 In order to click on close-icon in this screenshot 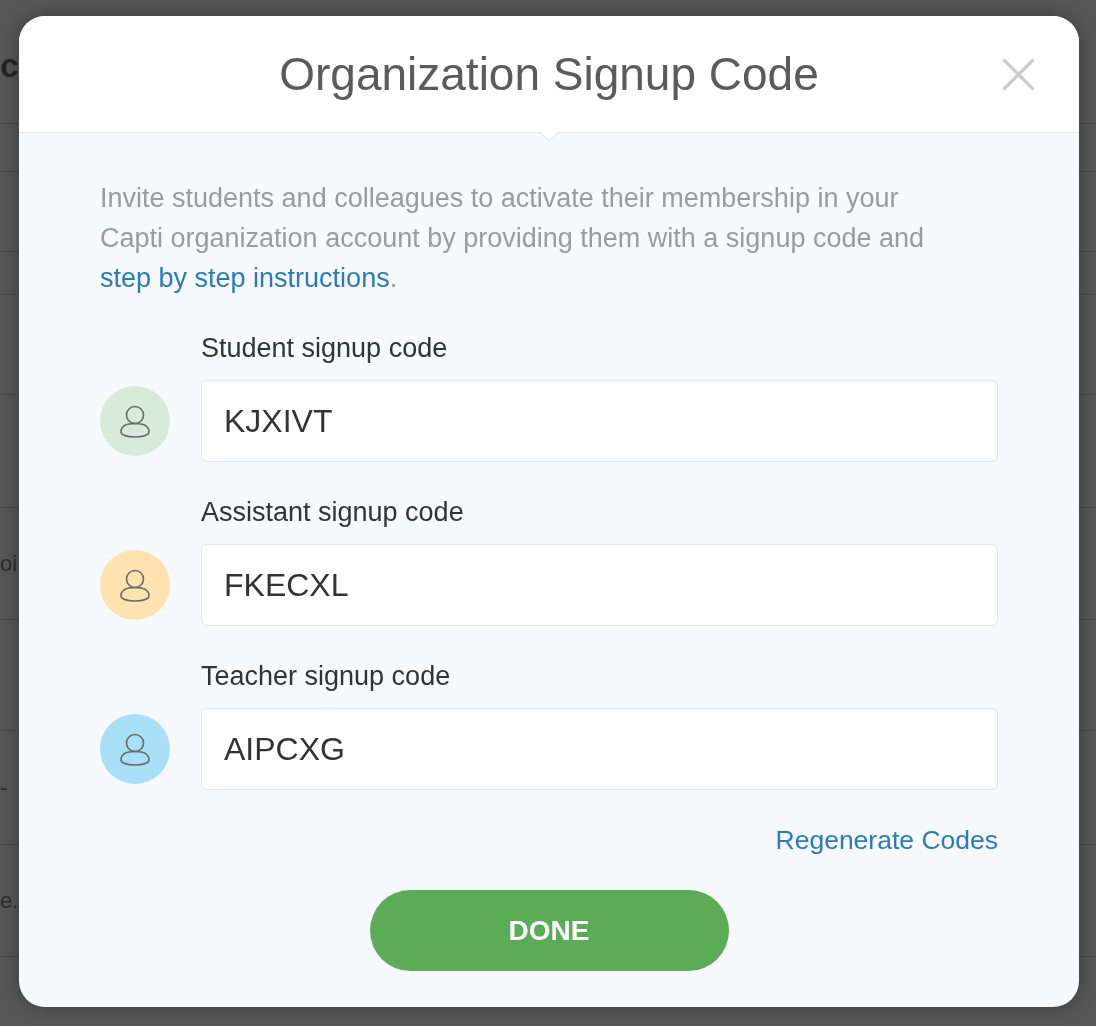, I will do `click(1018, 74)`.